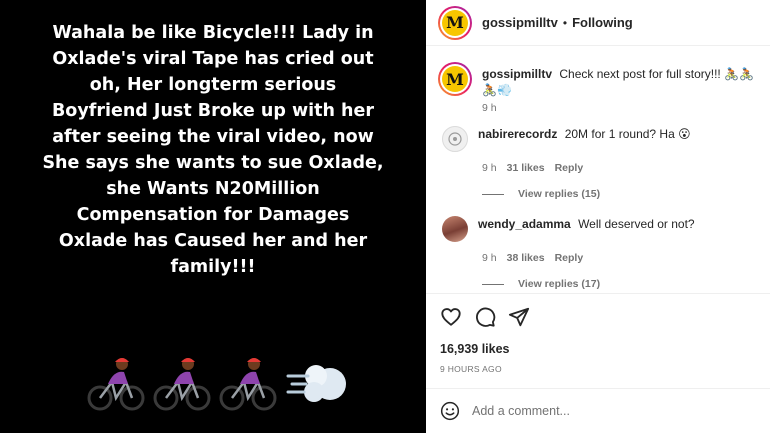  Describe the element at coordinates (605, 369) in the screenshot. I see `post-timestamp: 9 HOURS AGO` at that location.